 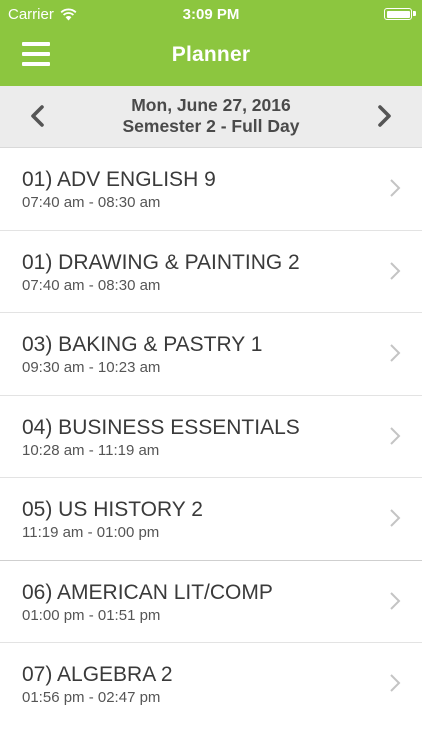 I want to click on status-bar: Carrier 3:09 PM, so click(x=211, y=14).